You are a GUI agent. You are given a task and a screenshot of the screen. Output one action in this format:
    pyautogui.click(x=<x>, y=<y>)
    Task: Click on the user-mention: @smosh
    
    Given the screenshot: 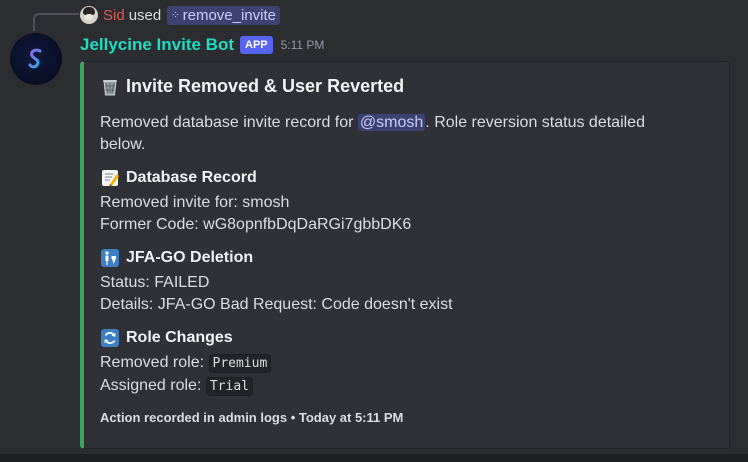 What is the action you would take?
    pyautogui.click(x=391, y=122)
    